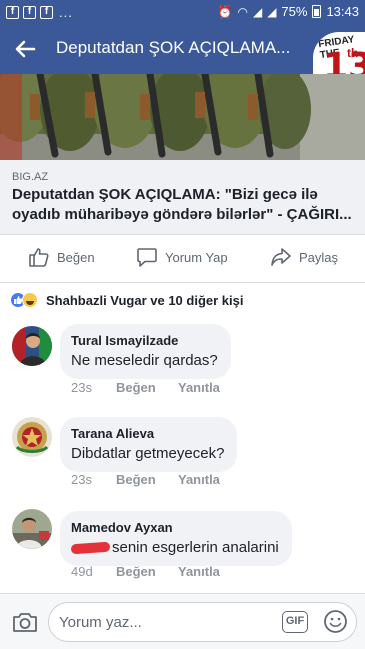 This screenshot has width=365, height=649. Describe the element at coordinates (317, 11) in the screenshot. I see `battery-icon` at that location.